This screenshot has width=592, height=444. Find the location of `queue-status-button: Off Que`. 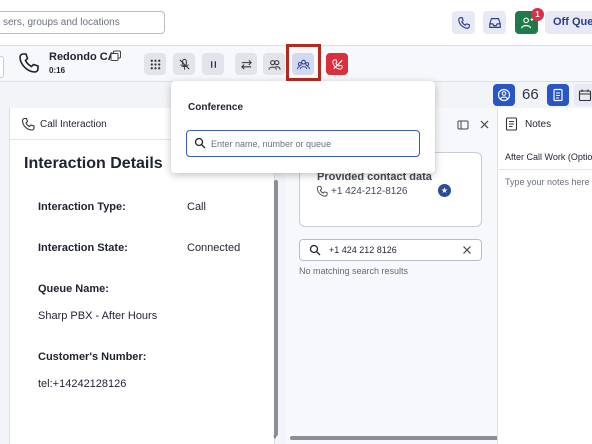

queue-status-button: Off Que is located at coordinates (568, 22).